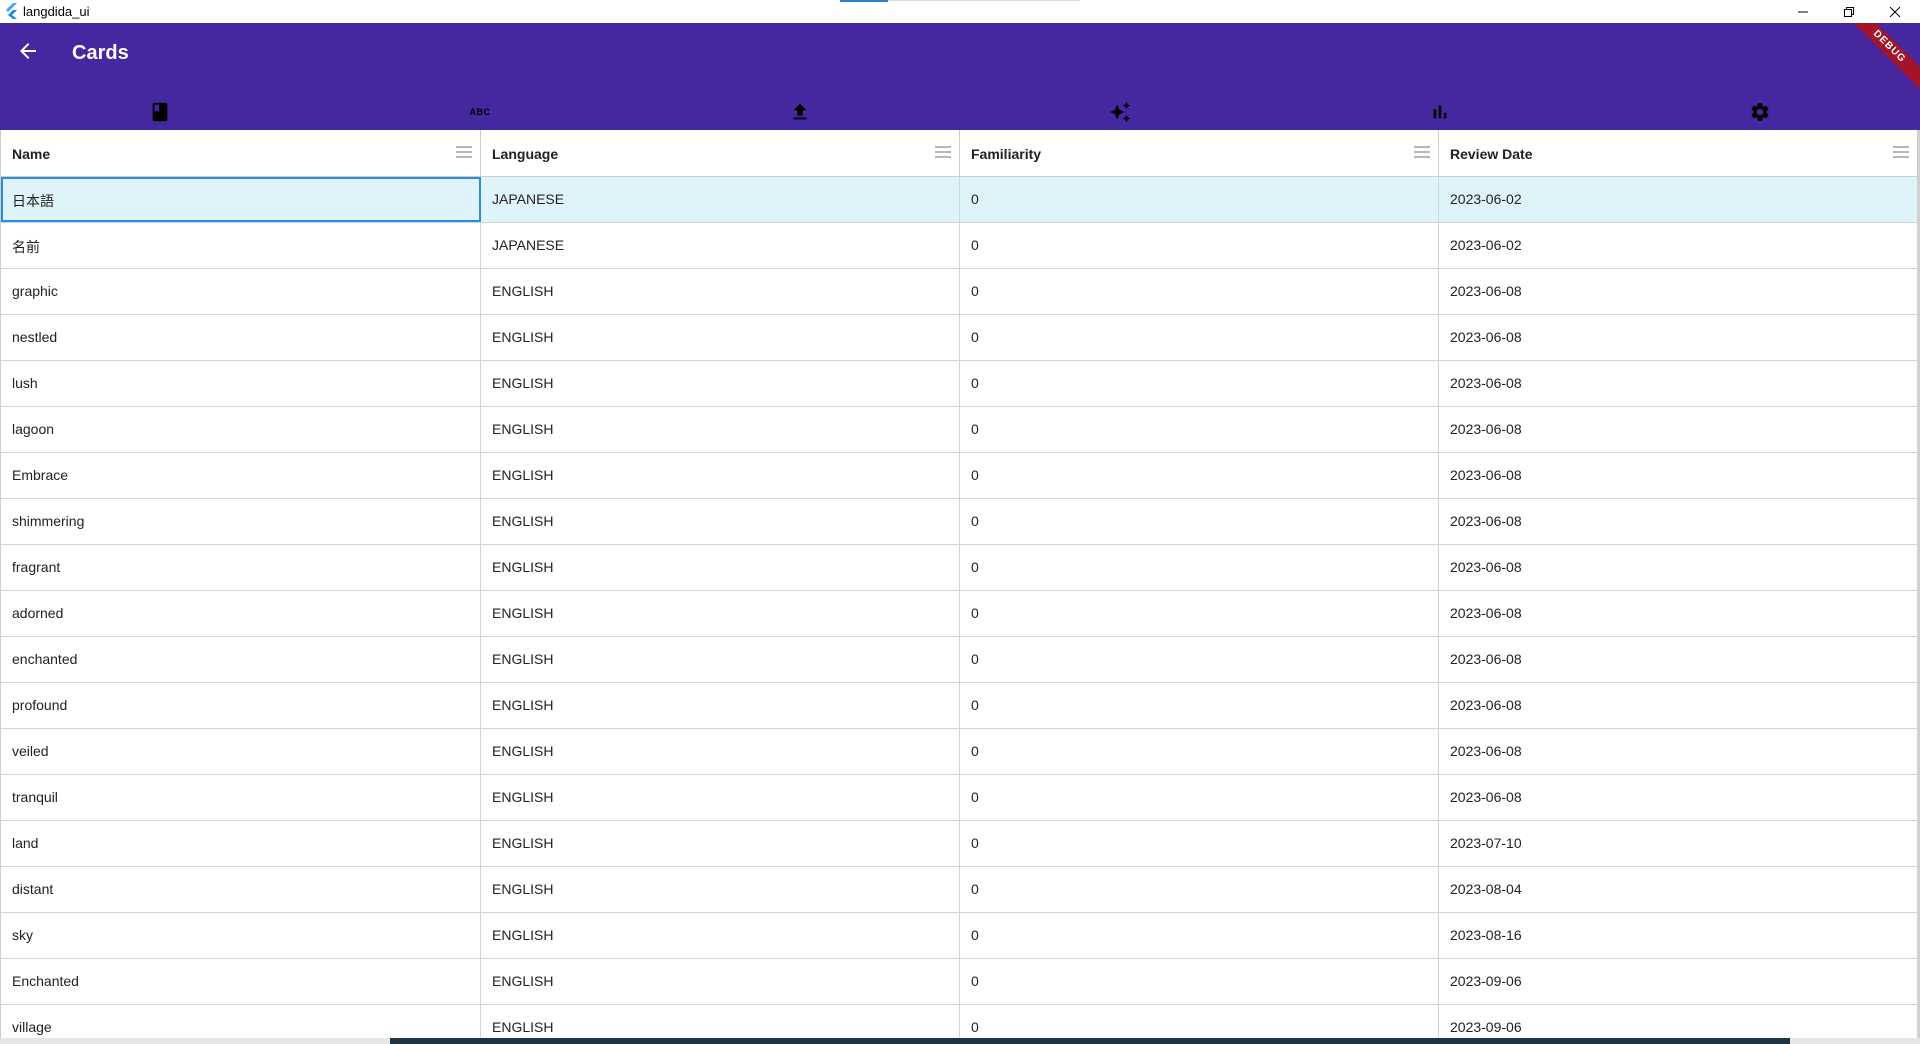 Image resolution: width=1920 pixels, height=1044 pixels. I want to click on table-row: profound ENGLISH 0 2023-06-08, so click(960, 706).